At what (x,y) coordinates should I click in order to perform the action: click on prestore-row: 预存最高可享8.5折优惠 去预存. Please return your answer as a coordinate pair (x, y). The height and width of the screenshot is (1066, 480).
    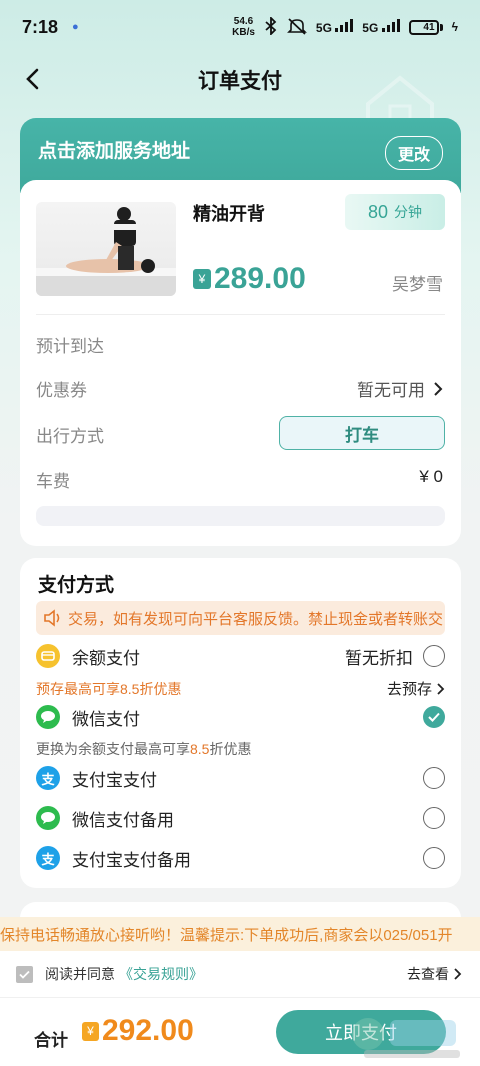
    Looking at the image, I should click on (240, 688).